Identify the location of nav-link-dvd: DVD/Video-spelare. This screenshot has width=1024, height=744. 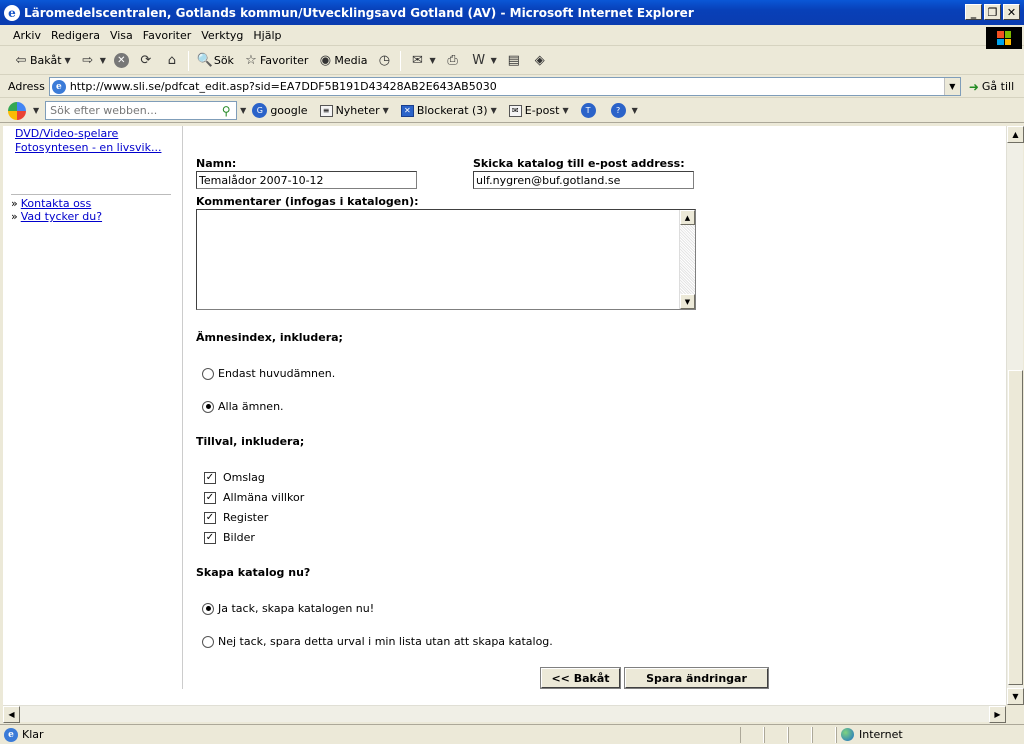
(66, 133).